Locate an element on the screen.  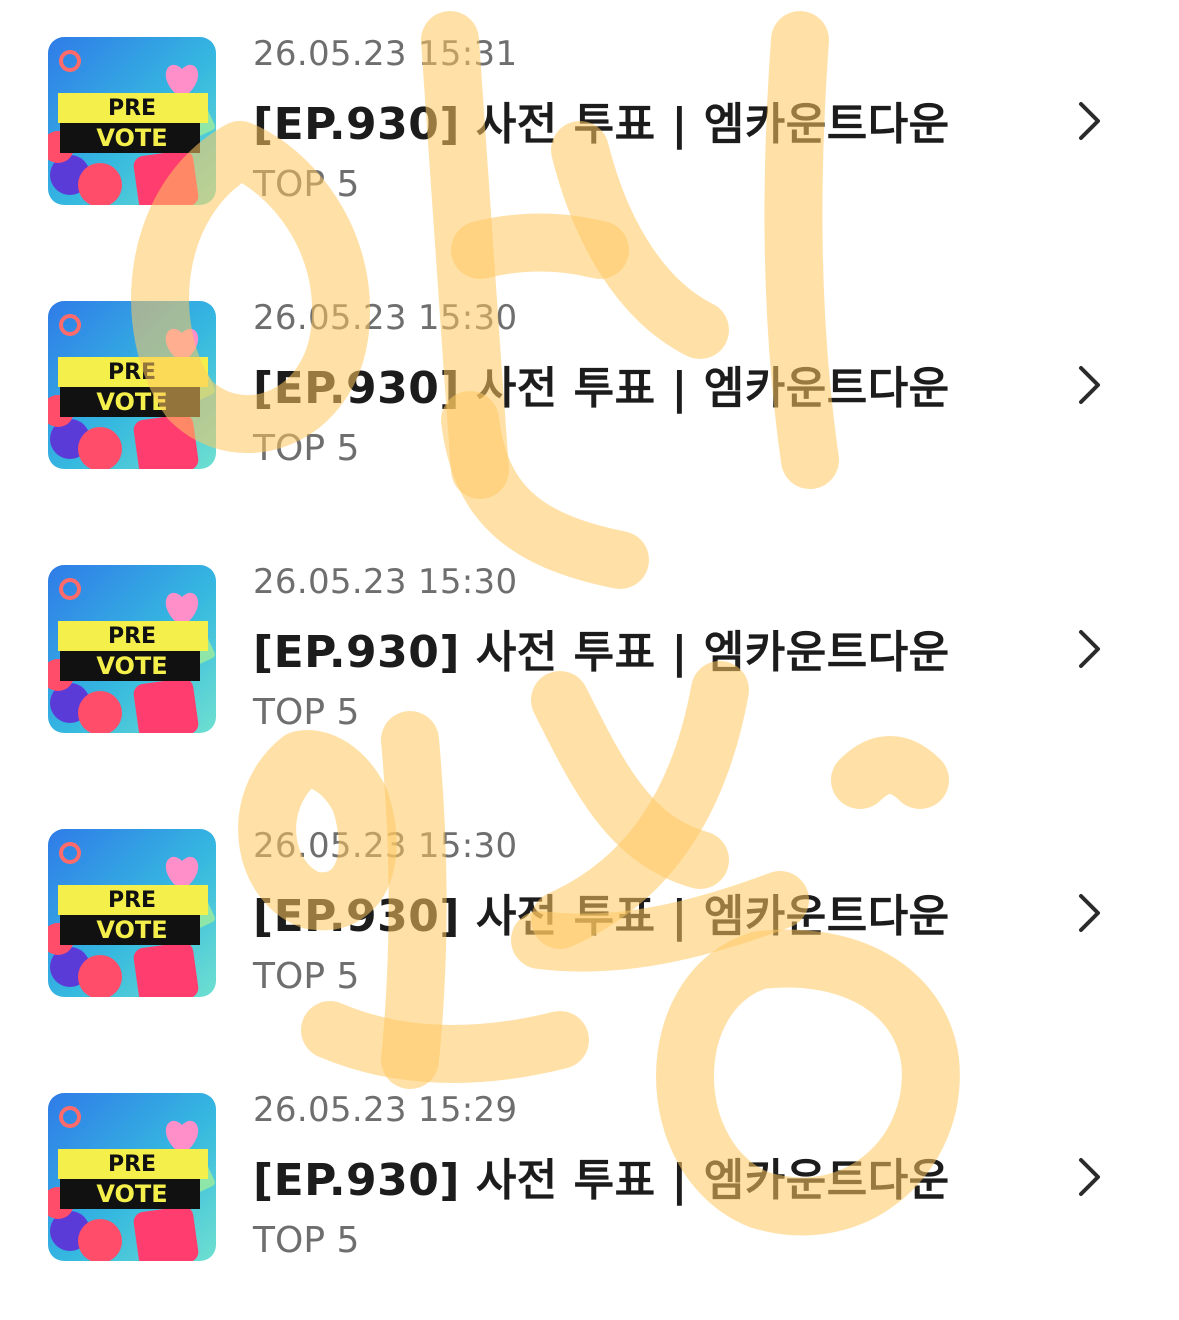
vote-timestamp: 26.05.23 15:31 is located at coordinates (385, 54).